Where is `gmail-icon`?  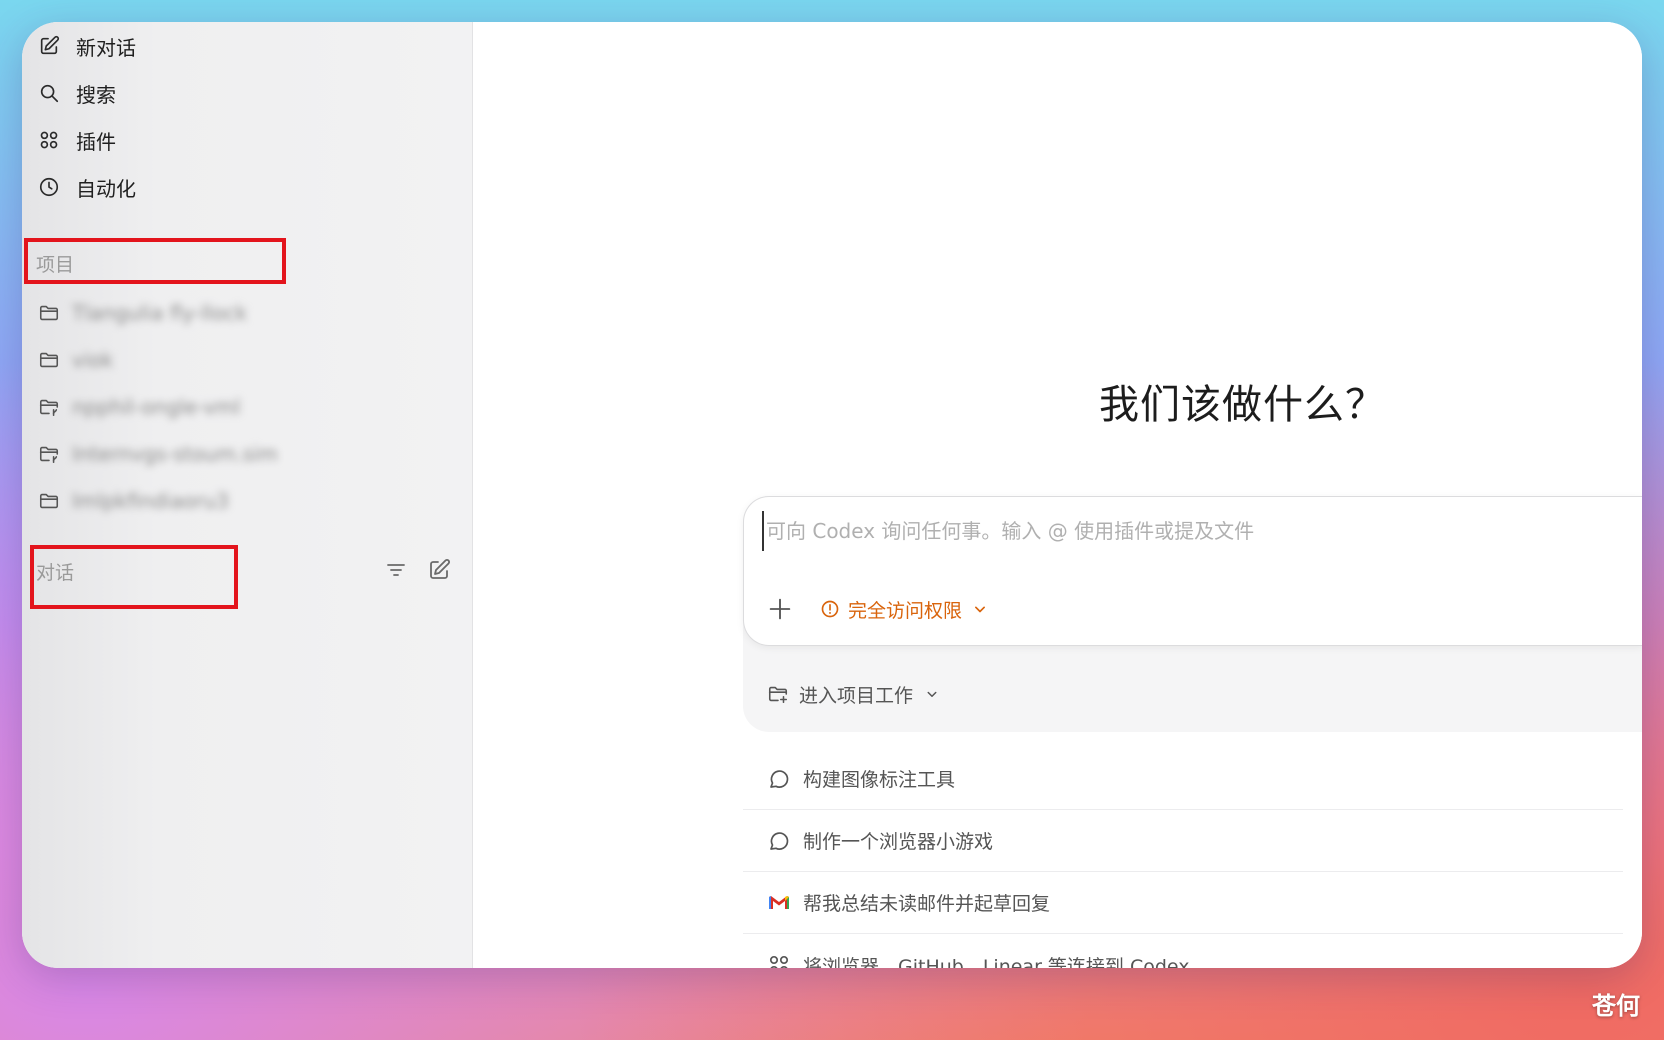
gmail-icon is located at coordinates (779, 902).